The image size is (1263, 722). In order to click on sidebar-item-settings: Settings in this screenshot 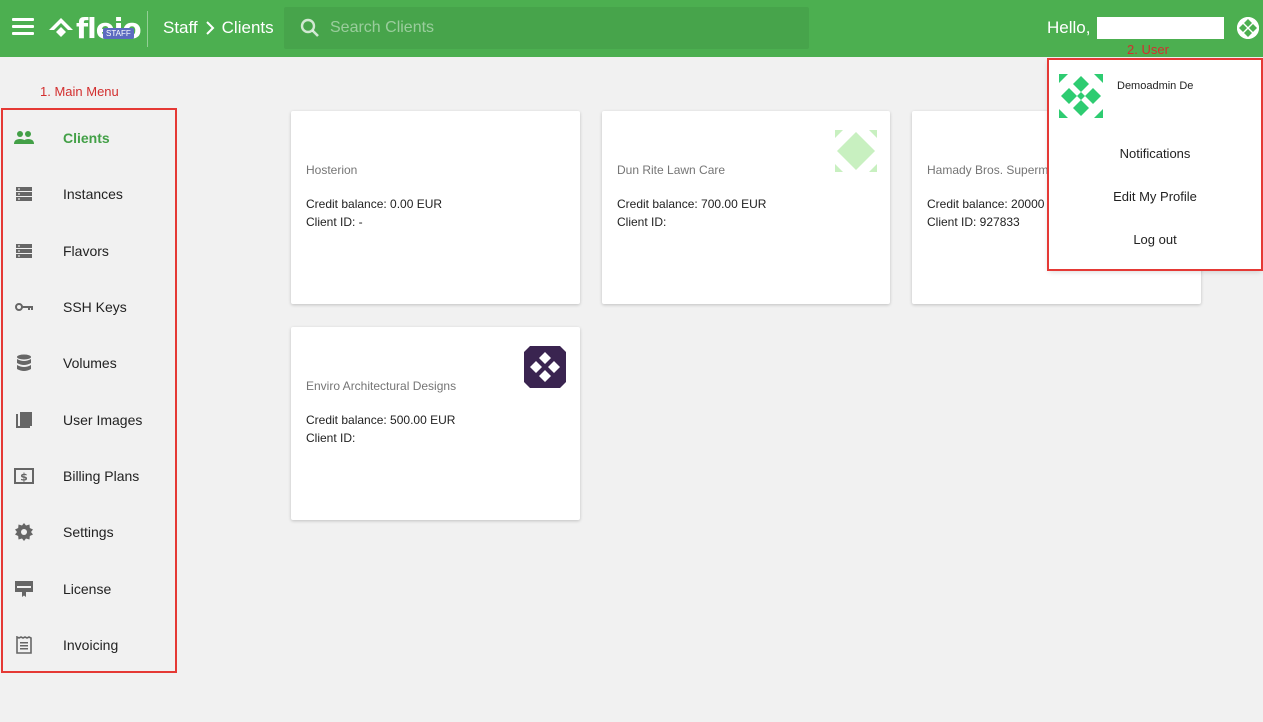, I will do `click(89, 532)`.